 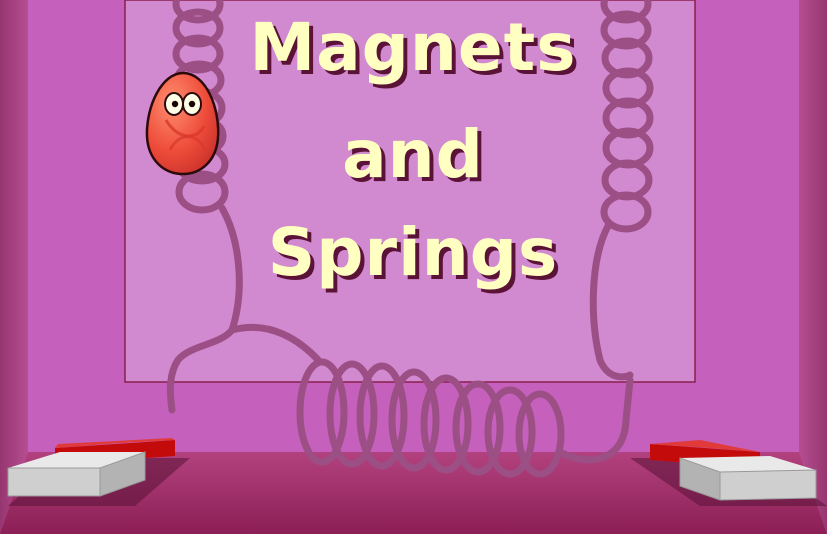 What do you see at coordinates (413, 252) in the screenshot?
I see `title-line-3: Springs` at bounding box center [413, 252].